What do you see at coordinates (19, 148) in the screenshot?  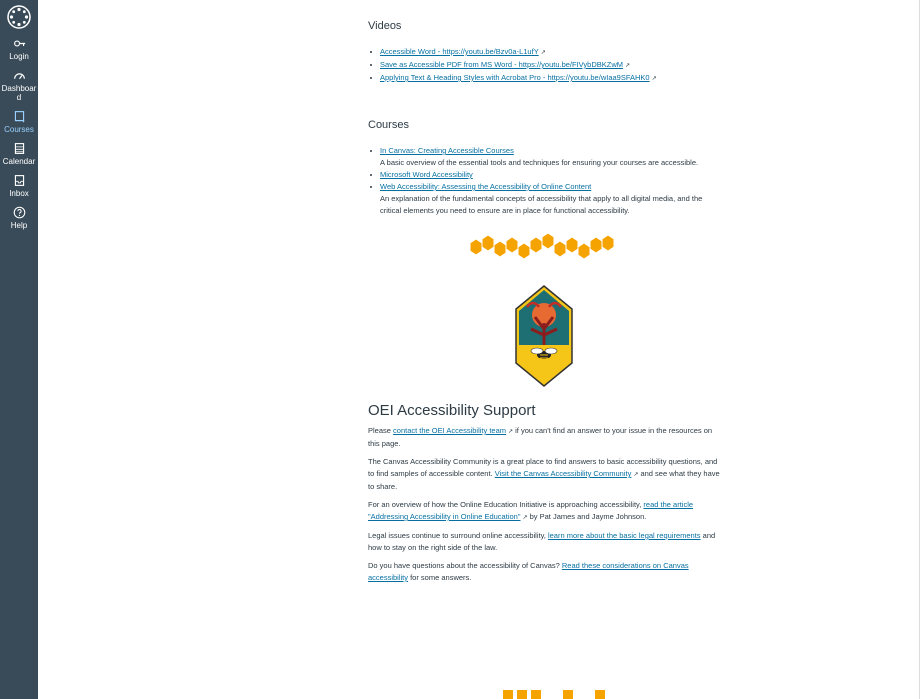 I see `calendar-icon` at bounding box center [19, 148].